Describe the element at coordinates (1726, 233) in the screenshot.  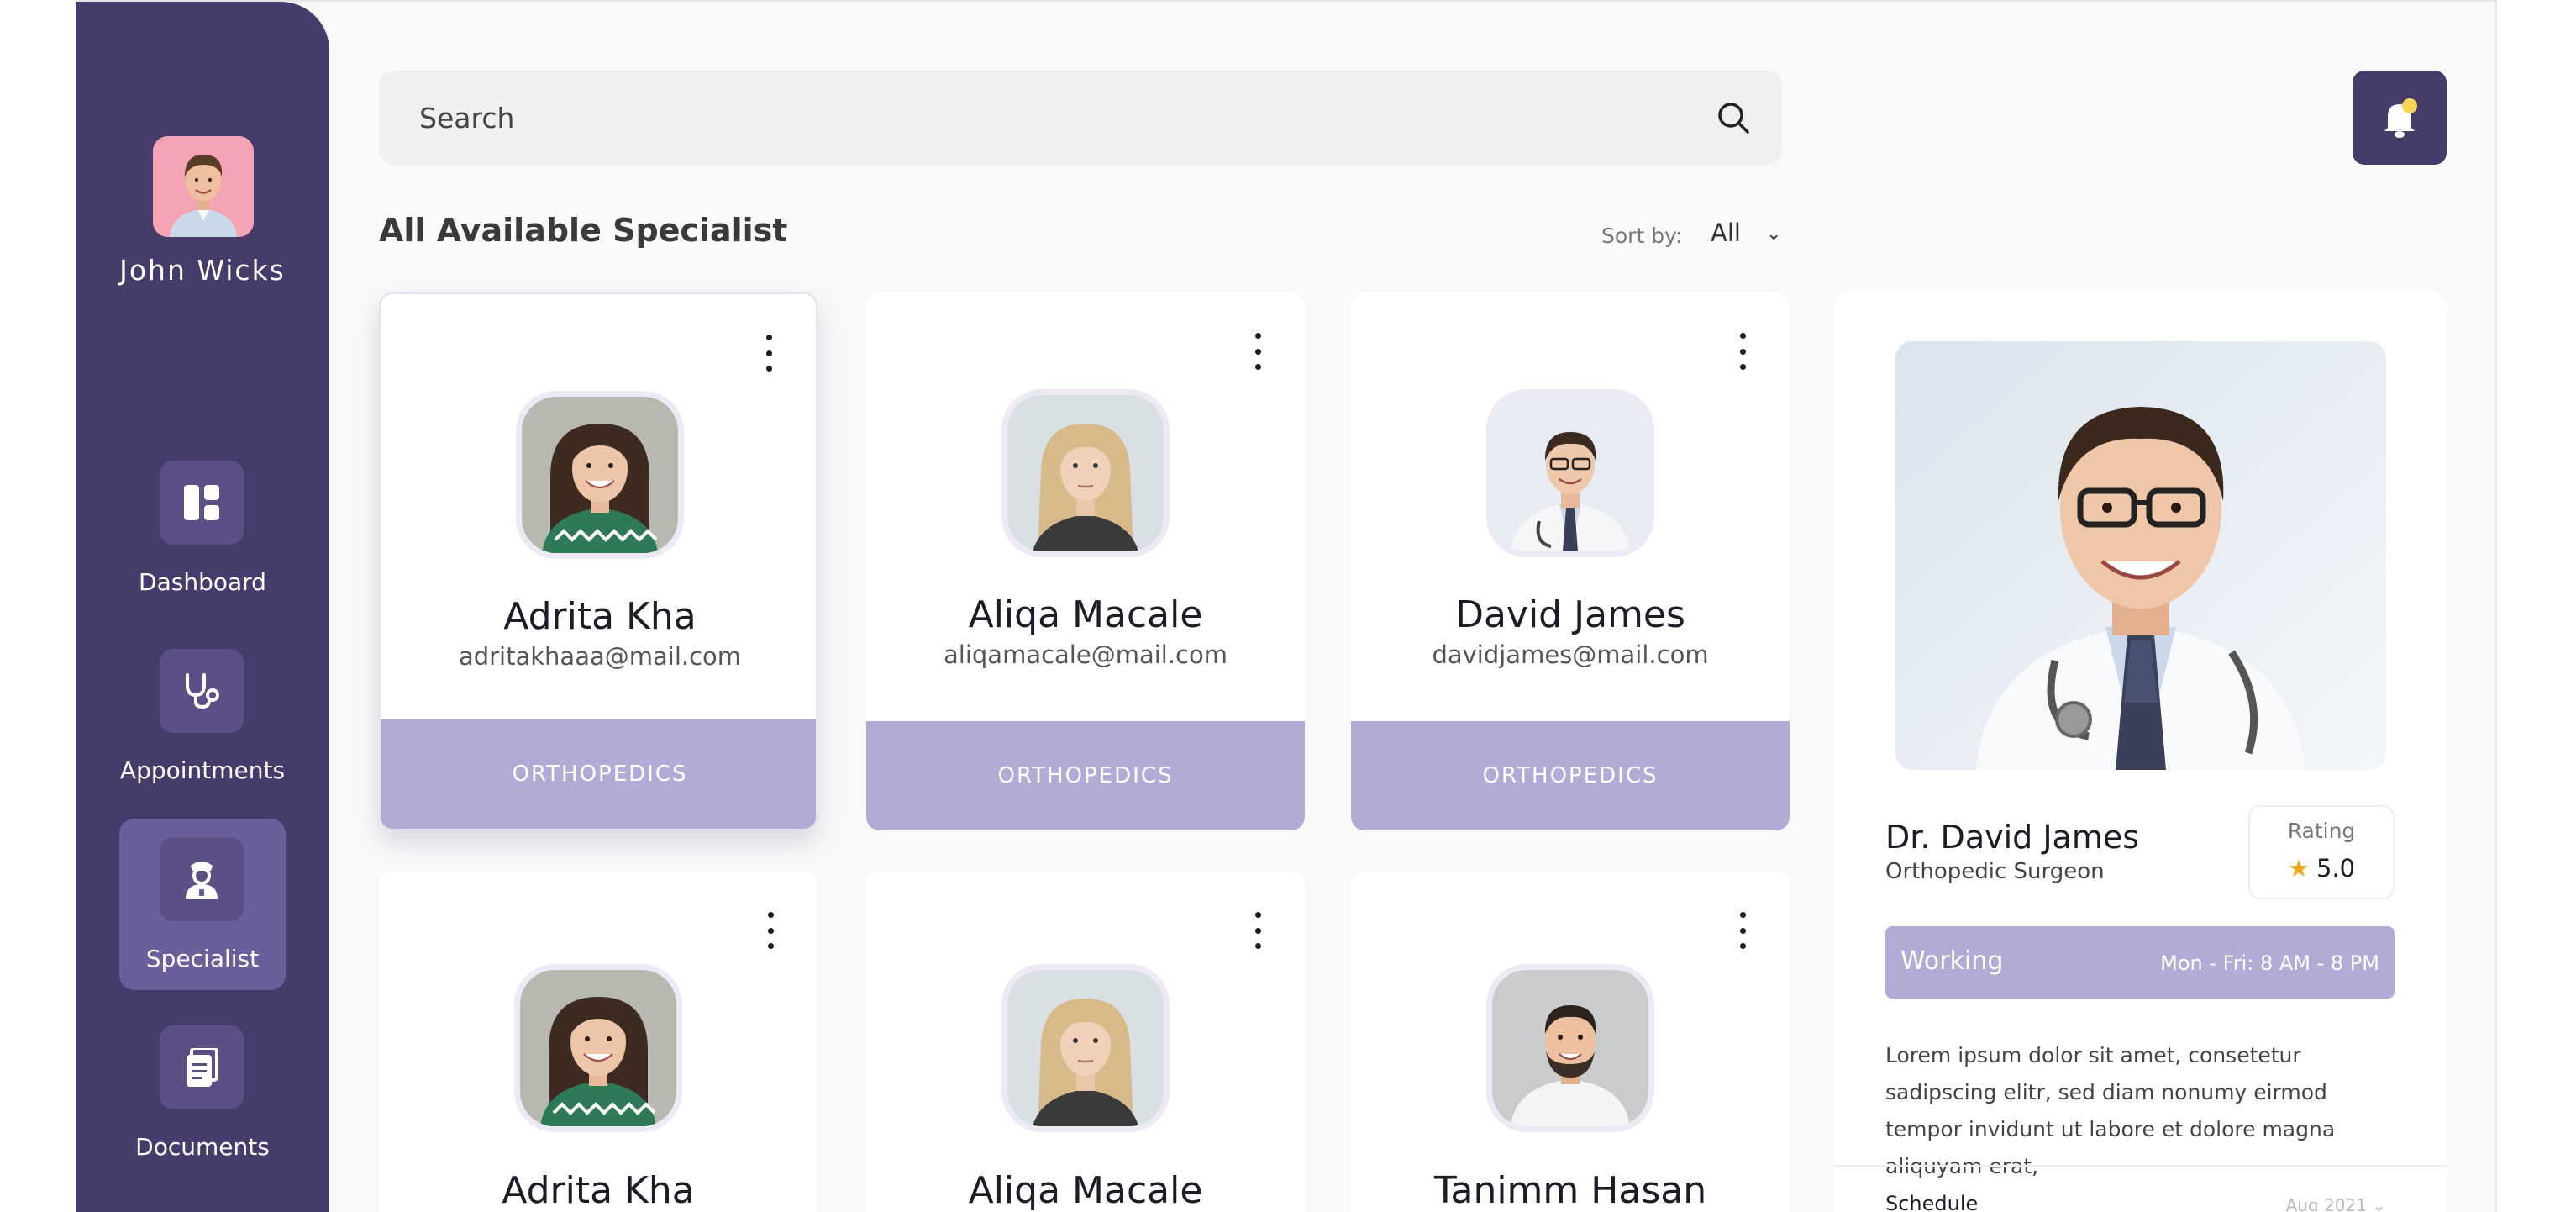
I see `sort-select: All` at that location.